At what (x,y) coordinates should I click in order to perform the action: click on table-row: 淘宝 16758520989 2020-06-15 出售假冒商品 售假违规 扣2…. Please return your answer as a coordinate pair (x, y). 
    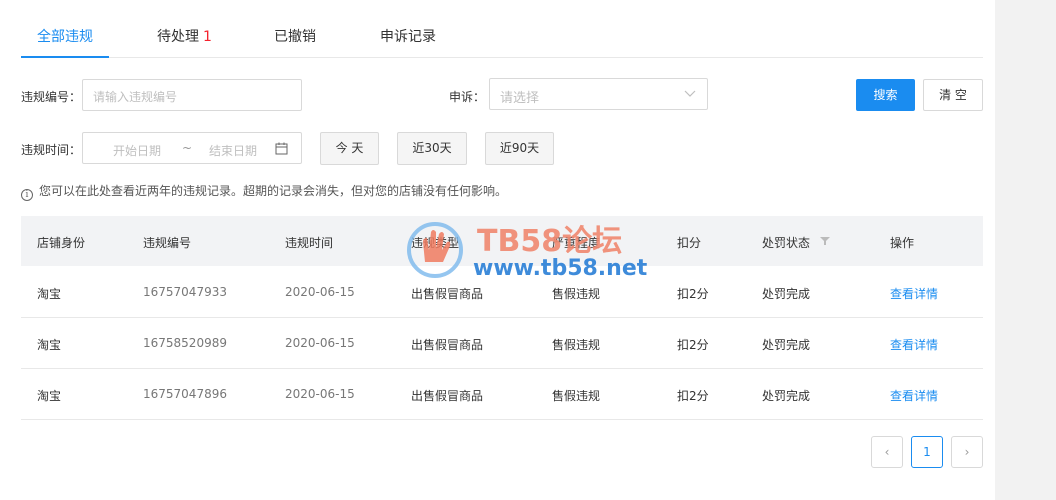
    Looking at the image, I should click on (502, 343).